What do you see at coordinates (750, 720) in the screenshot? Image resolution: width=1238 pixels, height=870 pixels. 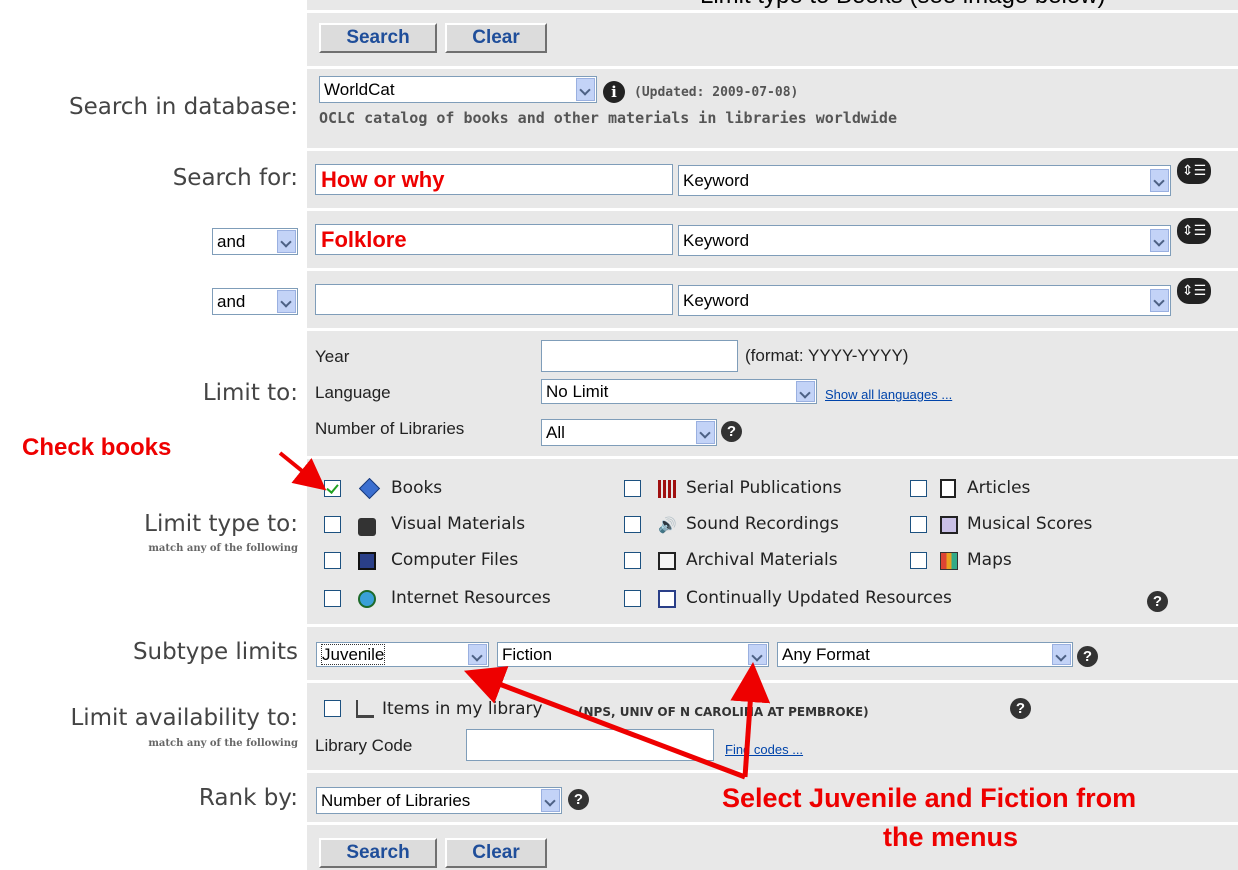 I see `arrow-to-fiction` at bounding box center [750, 720].